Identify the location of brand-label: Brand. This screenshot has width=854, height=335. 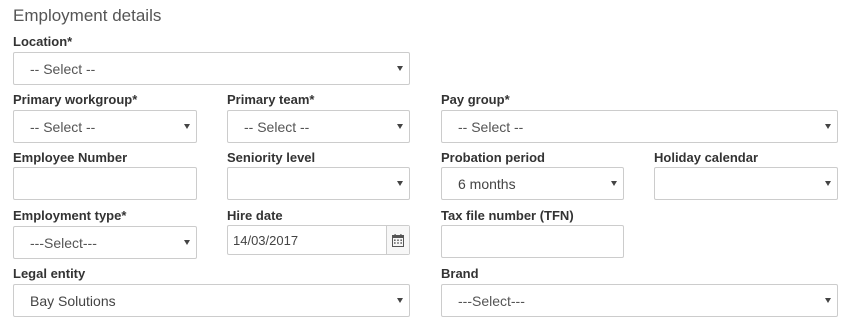
(460, 273).